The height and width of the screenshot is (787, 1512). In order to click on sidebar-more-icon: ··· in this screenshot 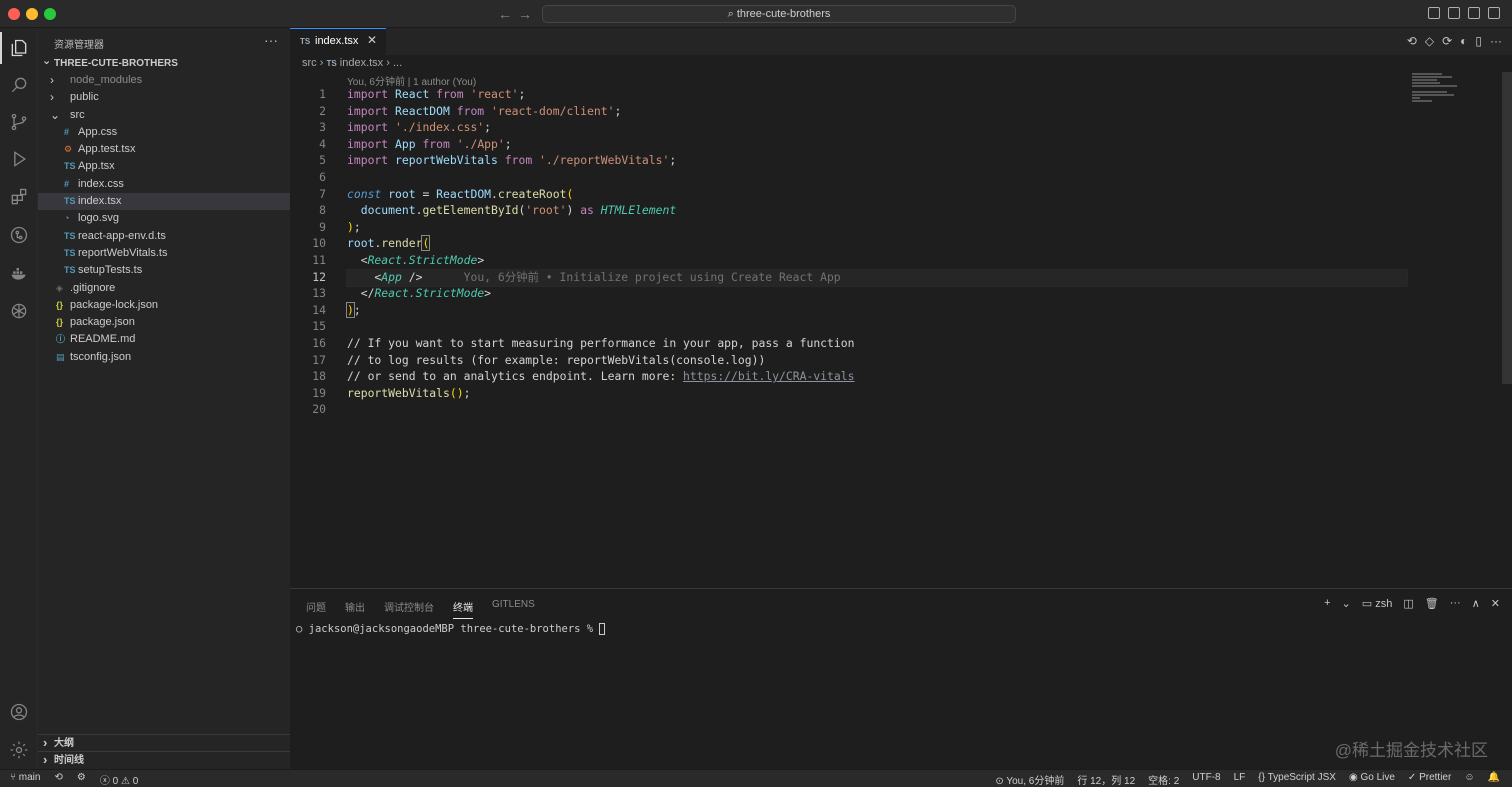, I will do `click(271, 40)`.